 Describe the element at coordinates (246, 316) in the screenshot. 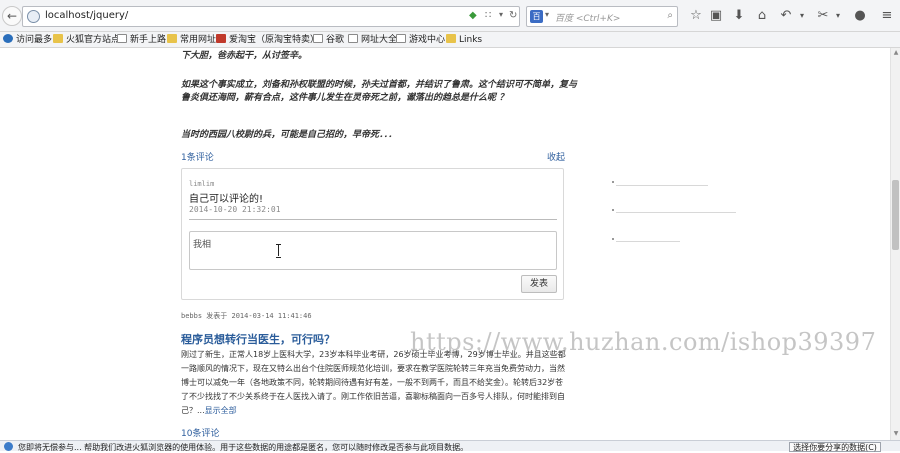

I see `post-meta: bebbs 发表于 2014-03-14 11:41:46` at that location.